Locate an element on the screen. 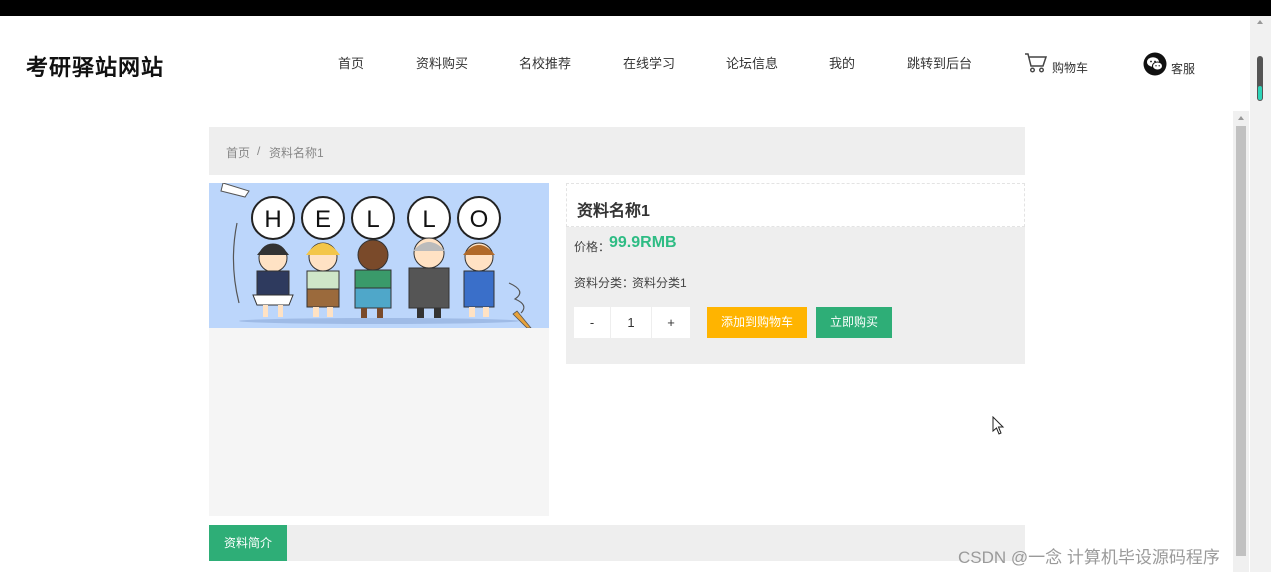  nav-cart: 购物车 is located at coordinates (1056, 64).